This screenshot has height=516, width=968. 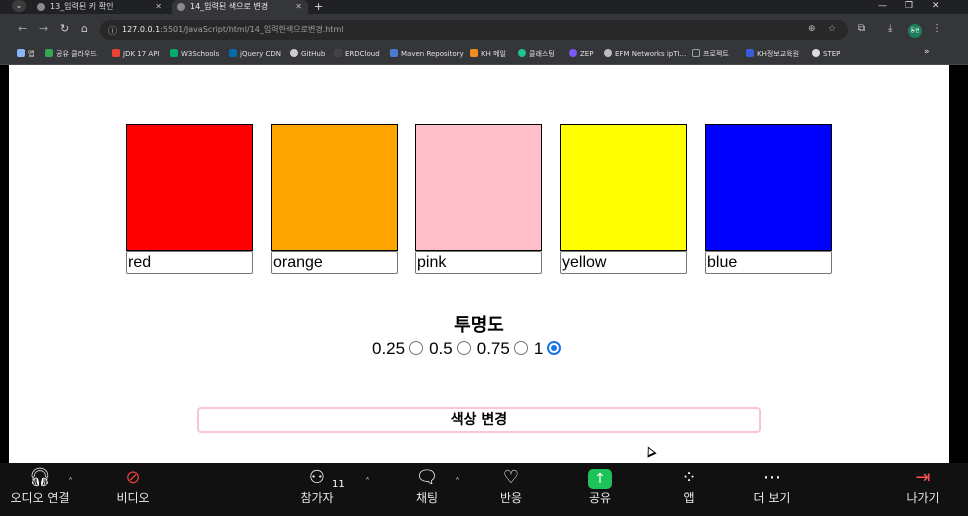 I want to click on audio-options-caret-icon: ˄, so click(x=70, y=482).